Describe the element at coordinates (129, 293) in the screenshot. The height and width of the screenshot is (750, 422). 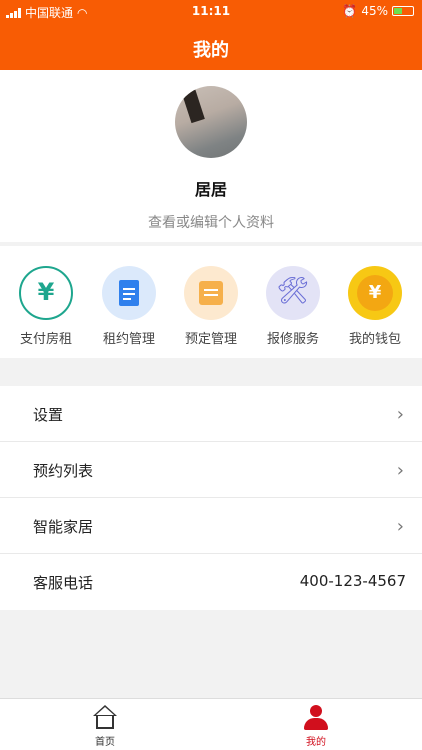
I see `document-icon` at that location.